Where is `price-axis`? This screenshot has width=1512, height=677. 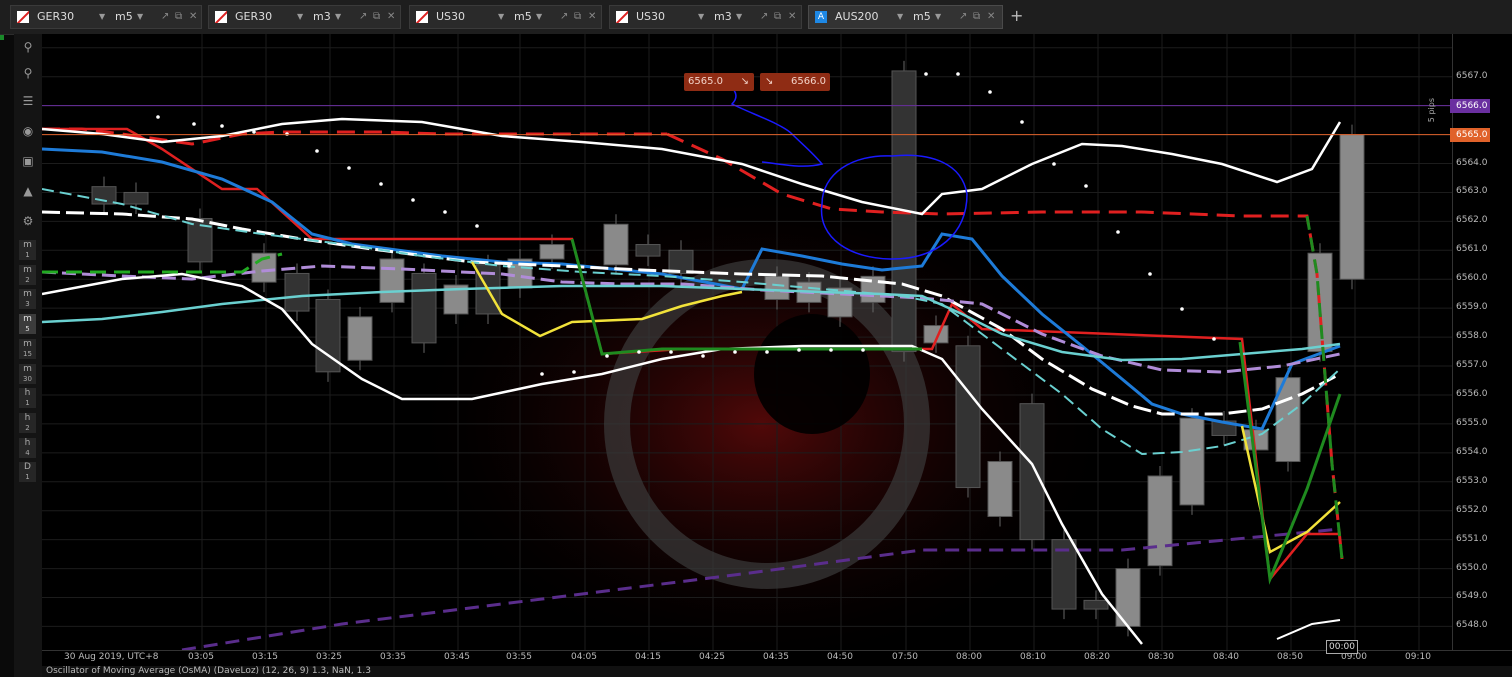 price-axis is located at coordinates (1482, 342).